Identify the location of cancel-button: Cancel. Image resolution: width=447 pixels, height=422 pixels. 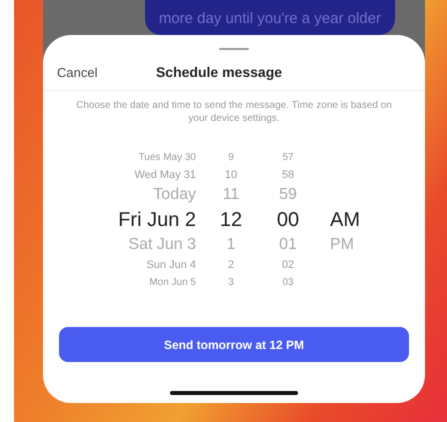
(77, 72).